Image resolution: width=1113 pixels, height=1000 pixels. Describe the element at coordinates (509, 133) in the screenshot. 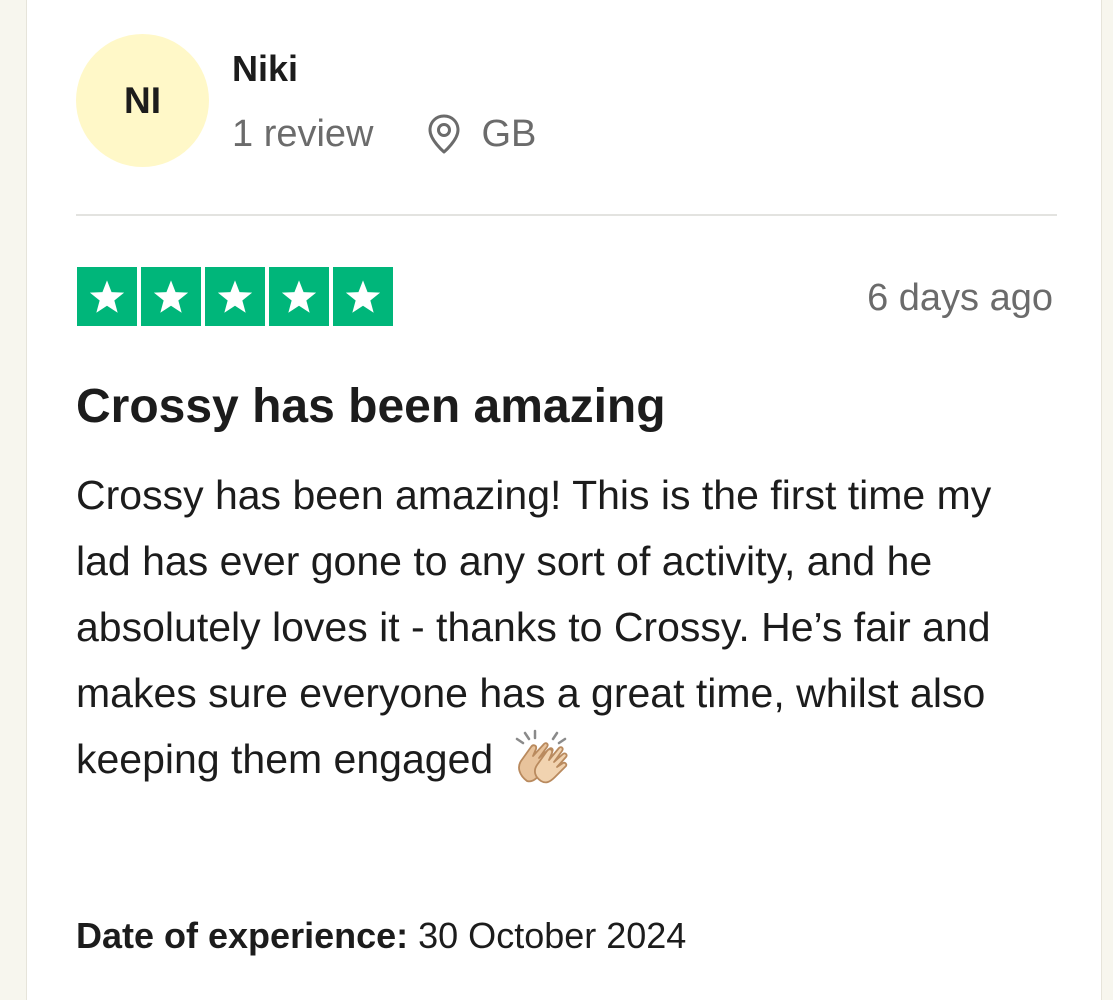

I see `reviewer-country: GB` at that location.